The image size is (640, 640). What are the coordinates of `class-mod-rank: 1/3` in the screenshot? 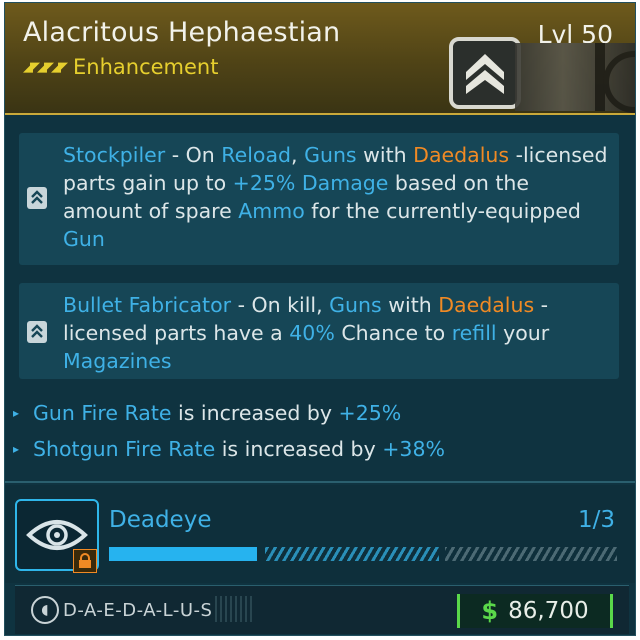 It's located at (596, 520).